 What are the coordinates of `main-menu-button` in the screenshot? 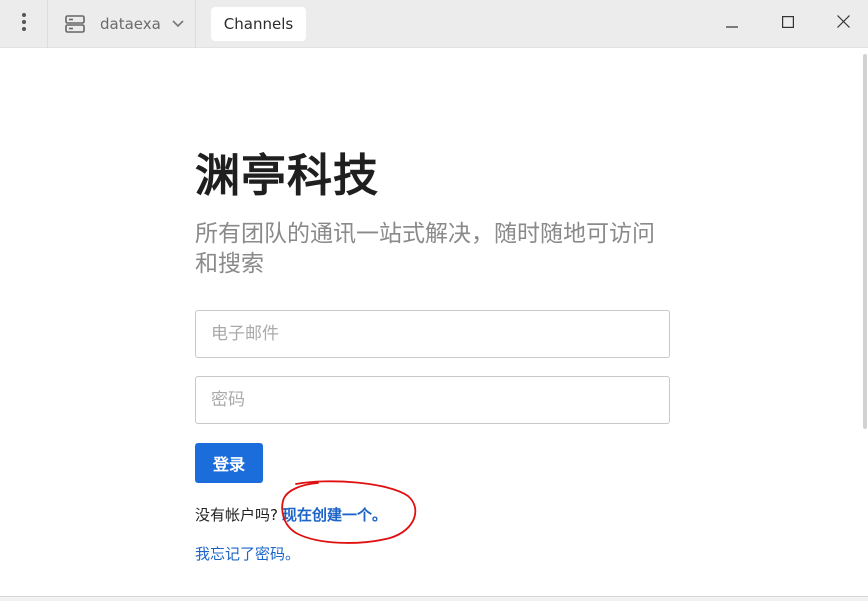 It's located at (24, 24).